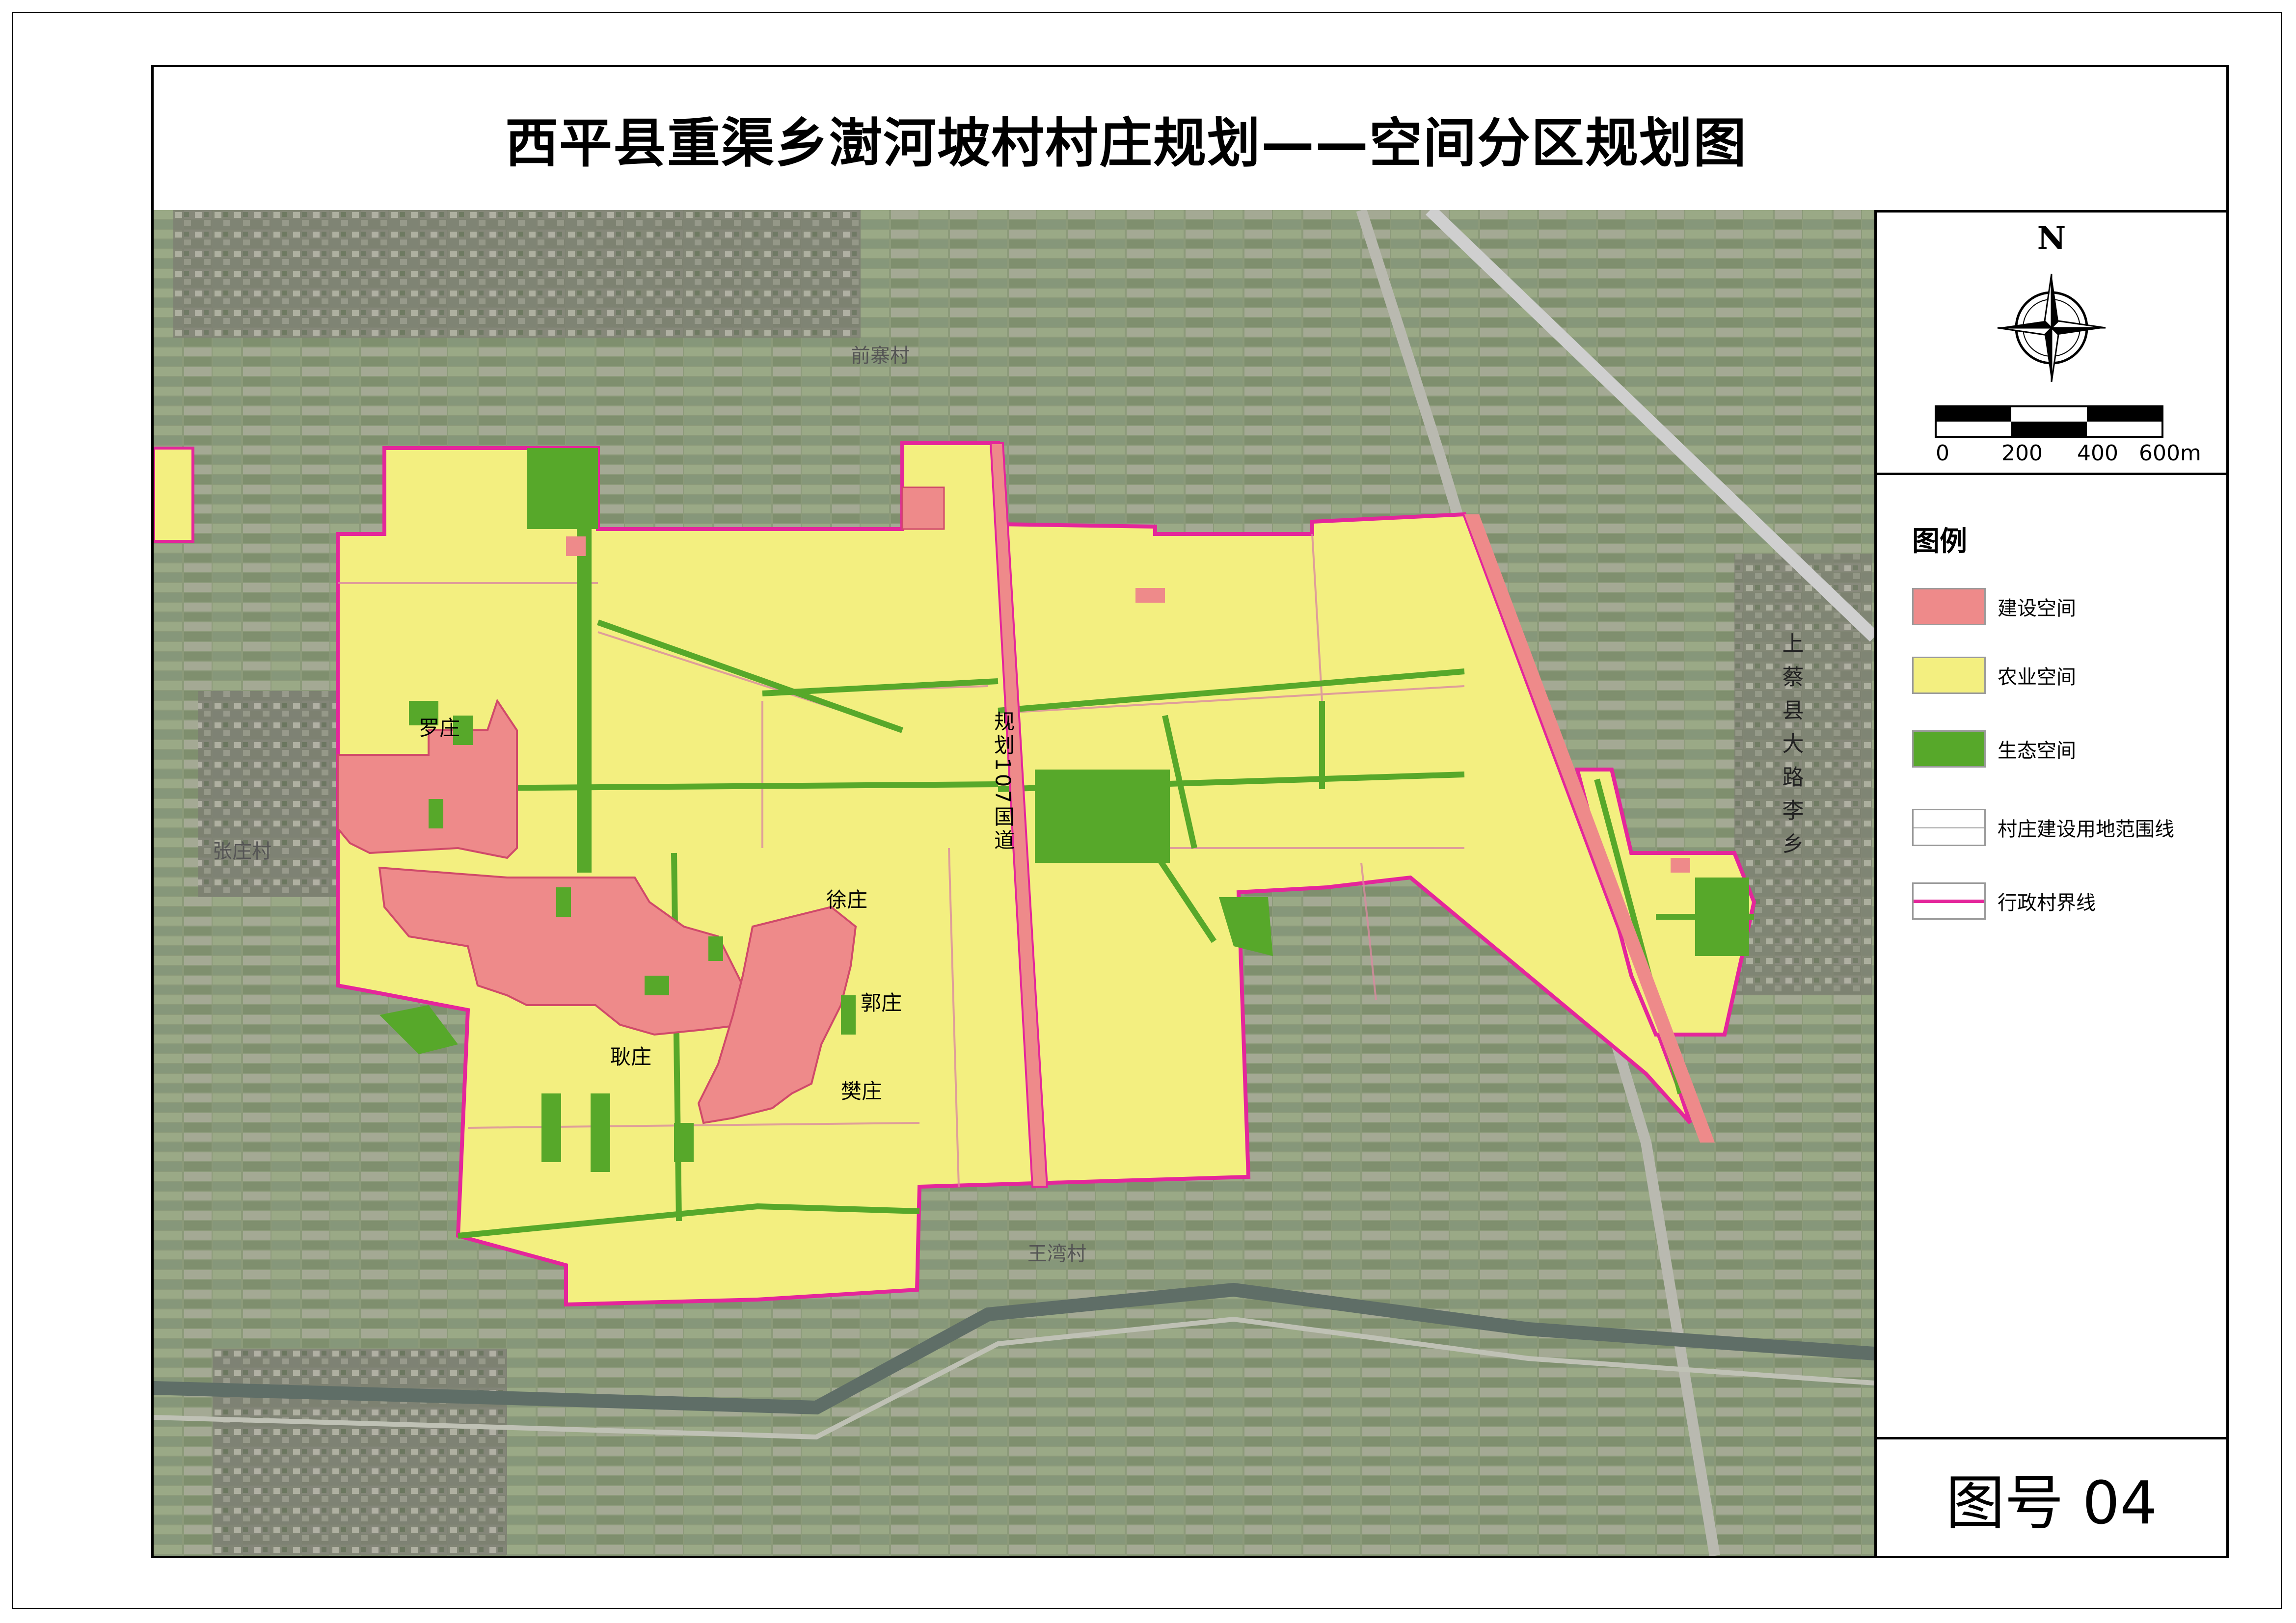  I want to click on swatch-admin-boundary, so click(1949, 901).